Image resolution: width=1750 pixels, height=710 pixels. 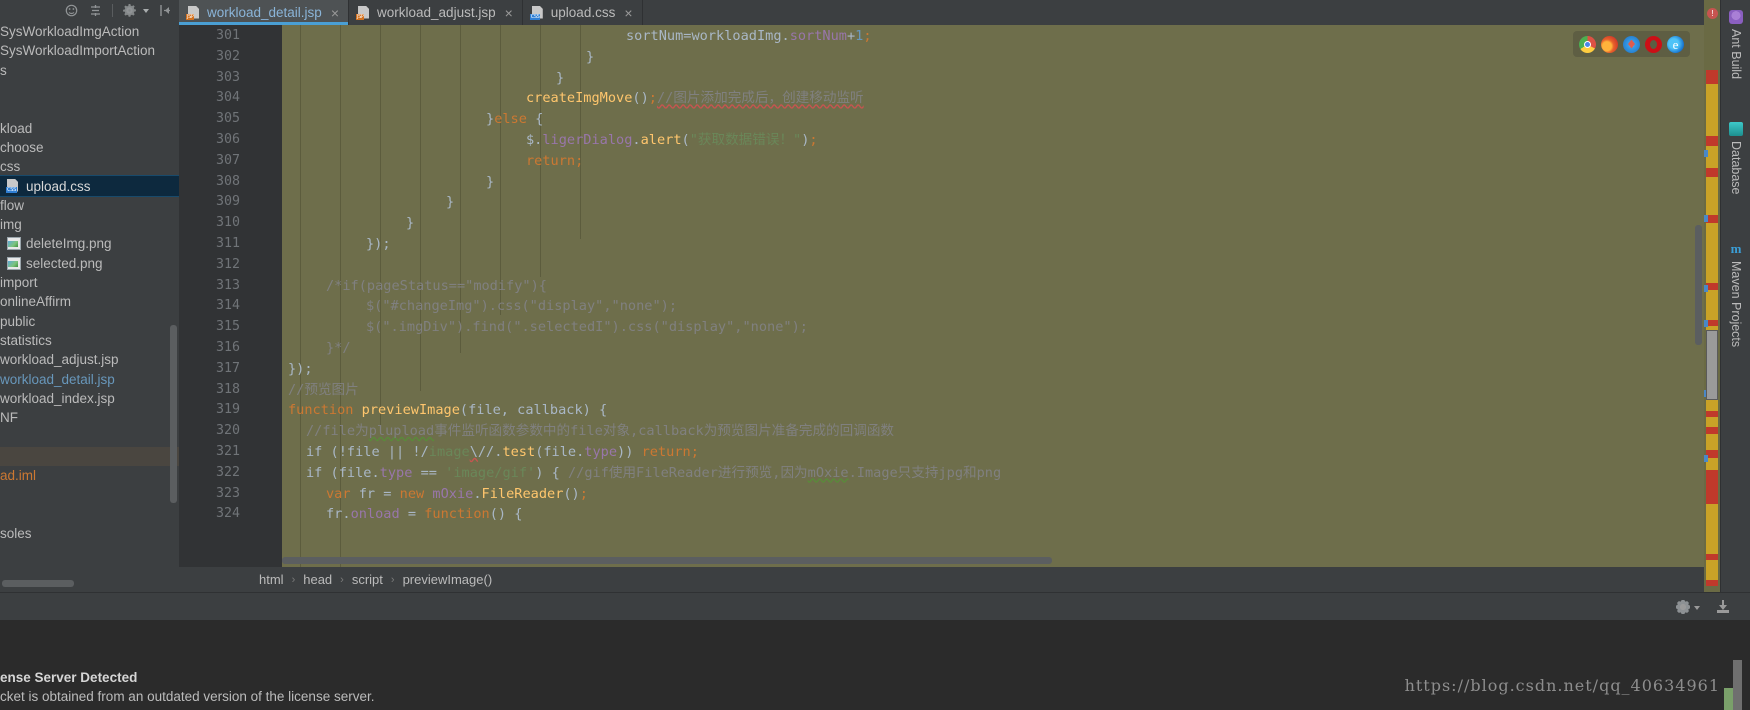 What do you see at coordinates (338, 348) in the screenshot?
I see `code-line: }*/` at bounding box center [338, 348].